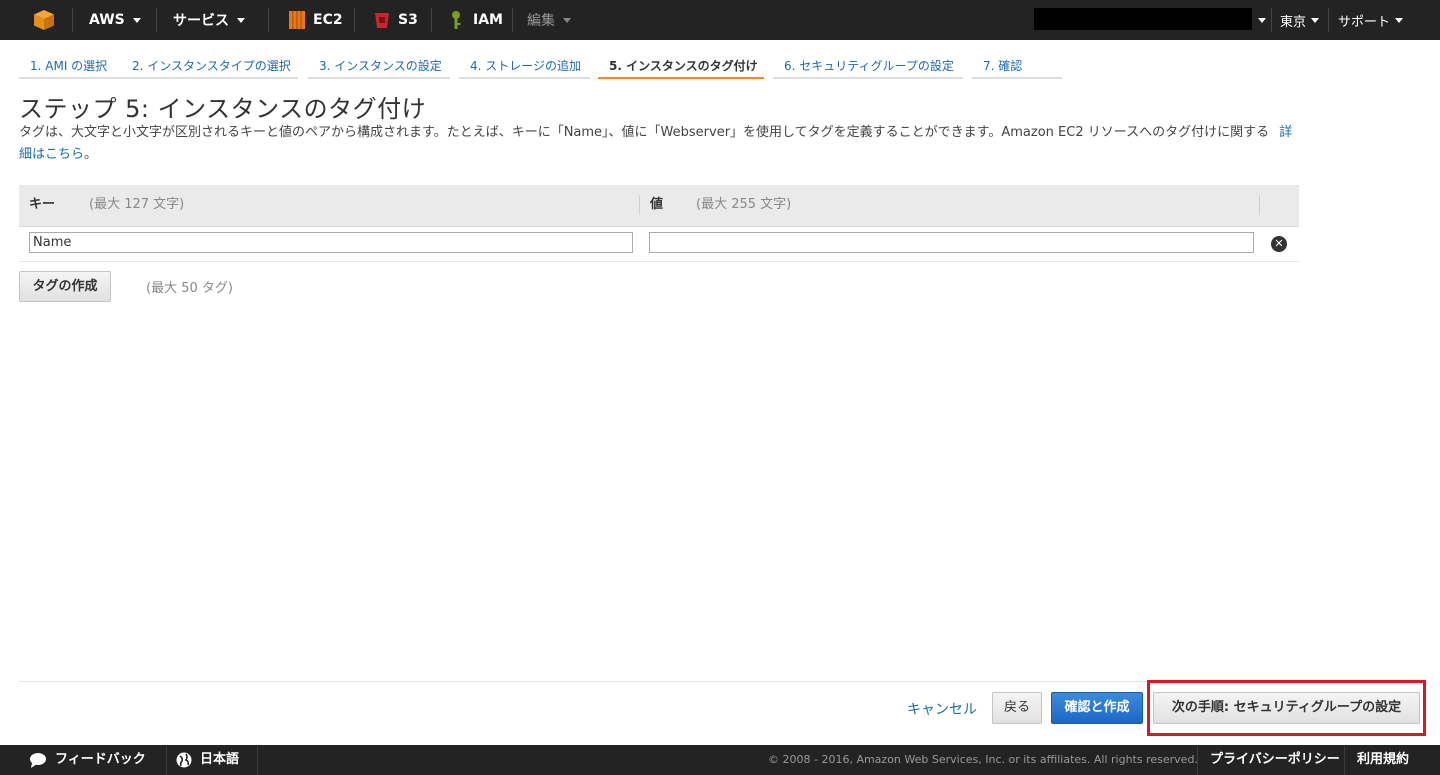 This screenshot has width=1440, height=775. Describe the element at coordinates (1143, 19) in the screenshot. I see `account-name-redacted` at that location.